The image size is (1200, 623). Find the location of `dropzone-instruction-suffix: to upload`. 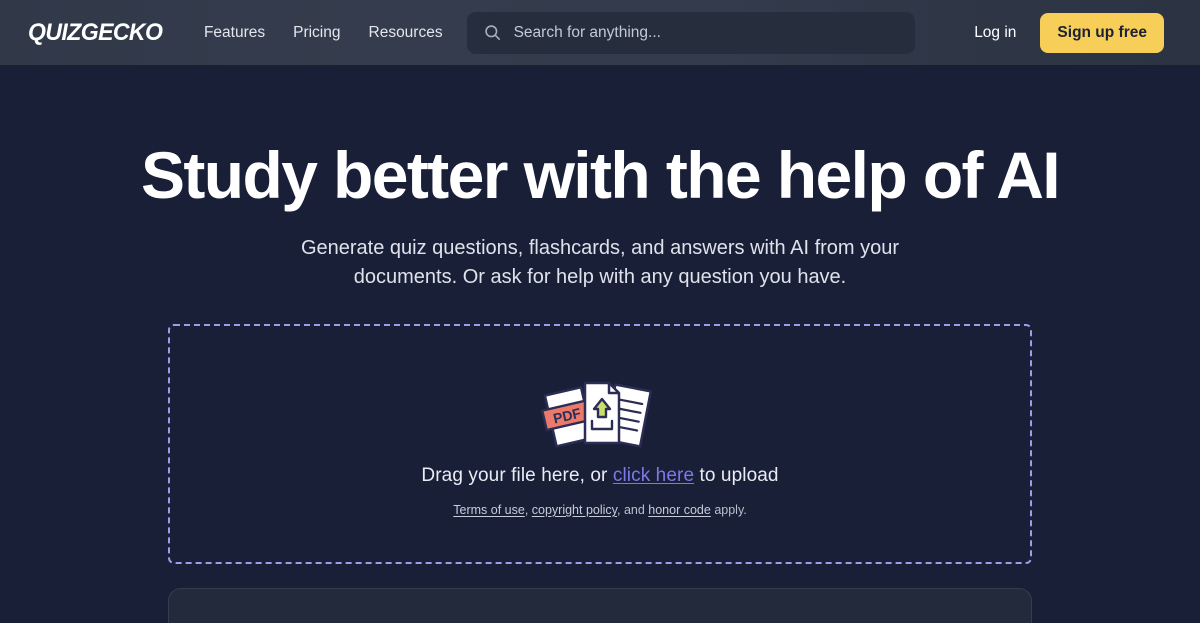

dropzone-instruction-suffix: to upload is located at coordinates (736, 476).